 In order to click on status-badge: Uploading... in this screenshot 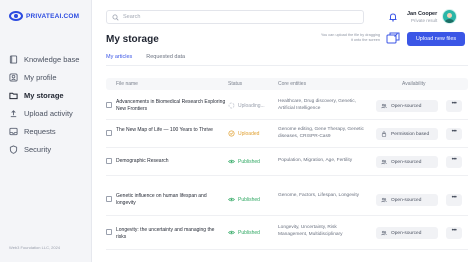, I will do `click(246, 105)`.